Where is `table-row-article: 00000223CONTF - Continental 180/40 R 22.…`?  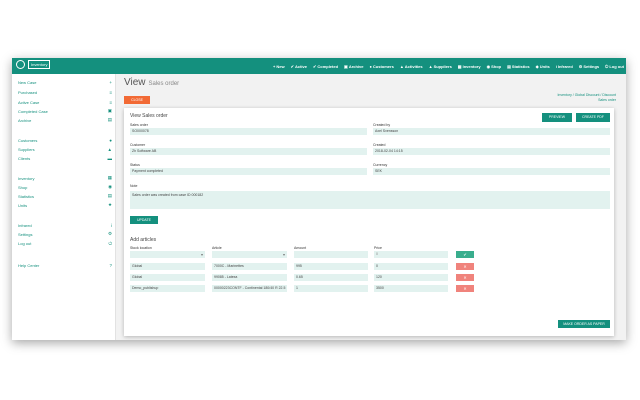
table-row-article: 00000223CONTF - Continental 180/40 R 22.… is located at coordinates (249, 288).